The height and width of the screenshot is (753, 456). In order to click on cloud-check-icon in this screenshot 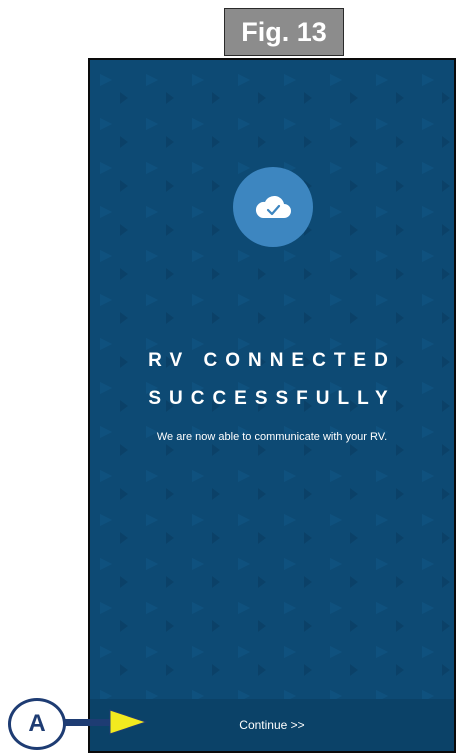, I will do `click(273, 207)`.